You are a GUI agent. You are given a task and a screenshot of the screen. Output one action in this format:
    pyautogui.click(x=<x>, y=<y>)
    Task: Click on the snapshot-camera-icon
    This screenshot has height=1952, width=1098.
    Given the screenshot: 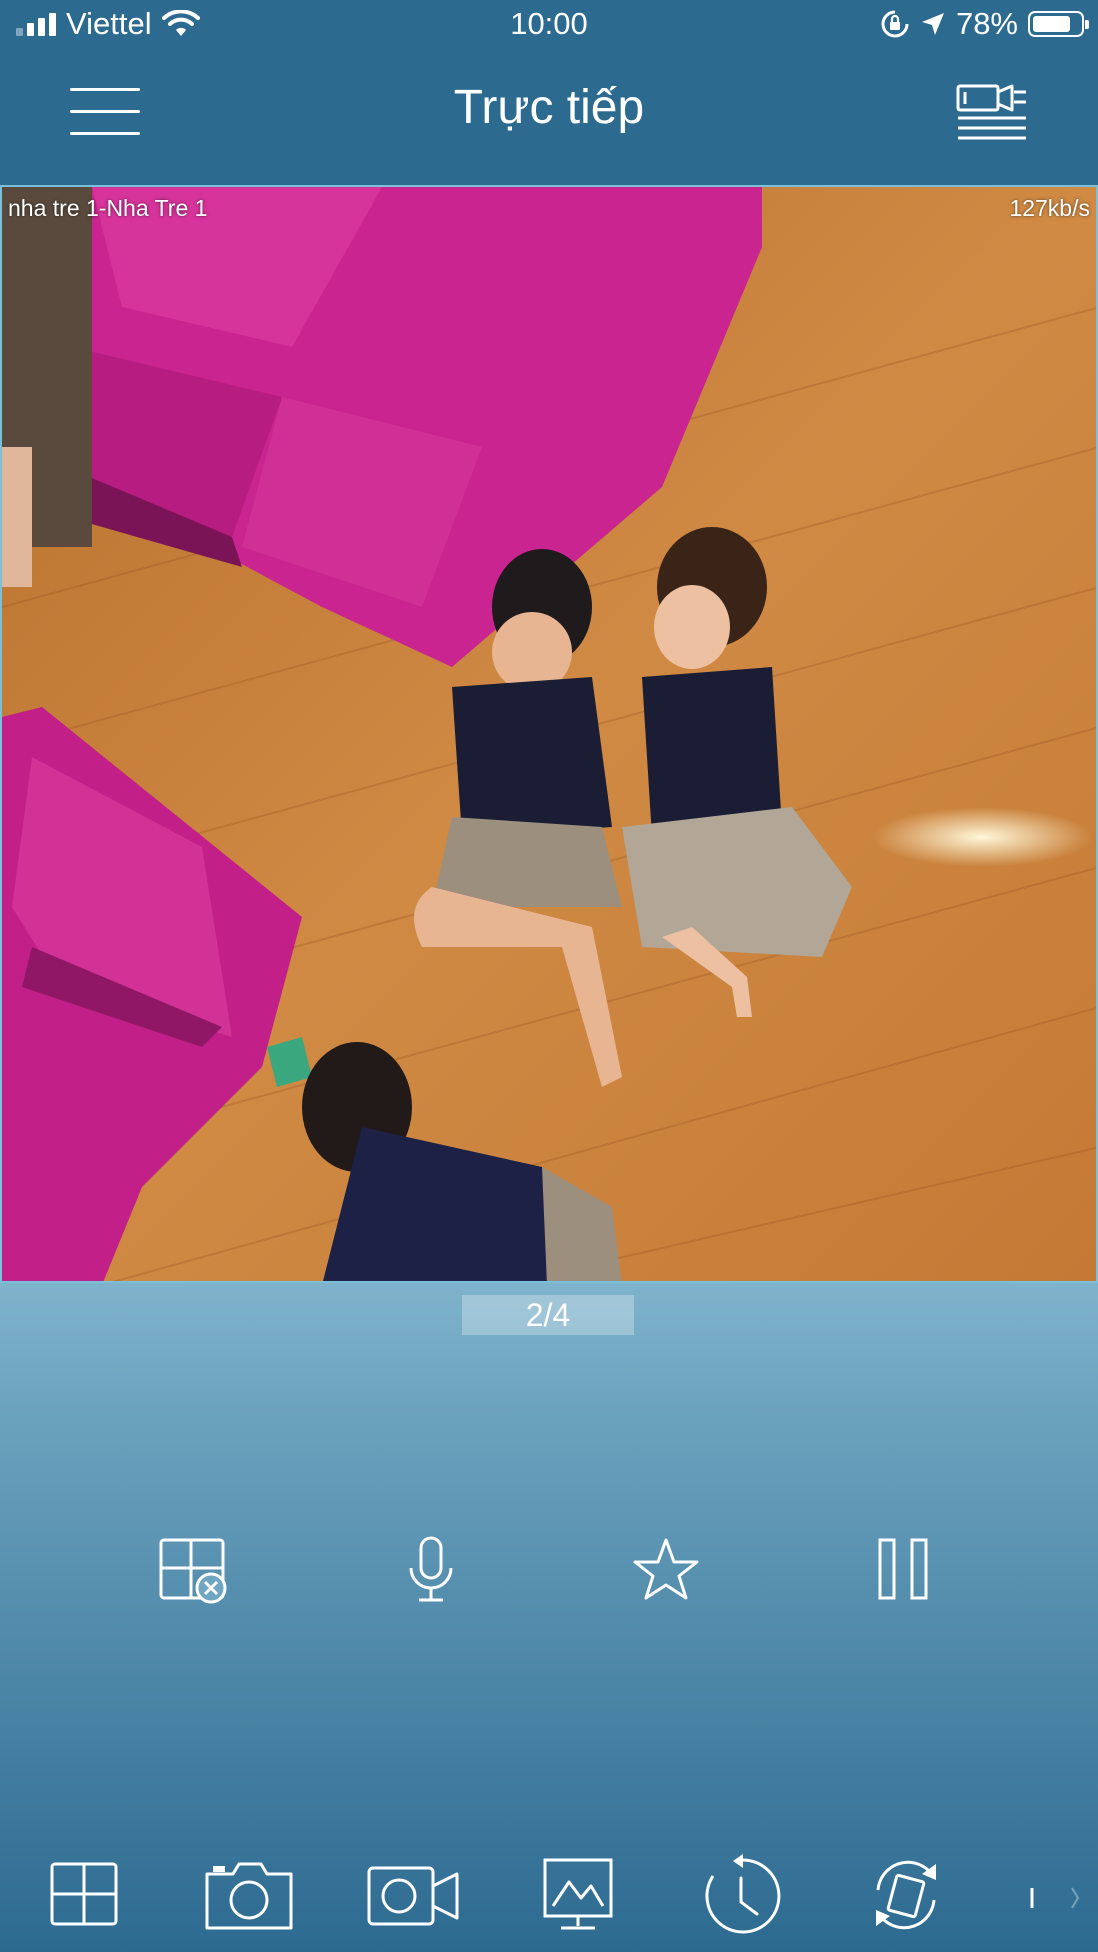 What is the action you would take?
    pyautogui.click(x=249, y=1895)
    